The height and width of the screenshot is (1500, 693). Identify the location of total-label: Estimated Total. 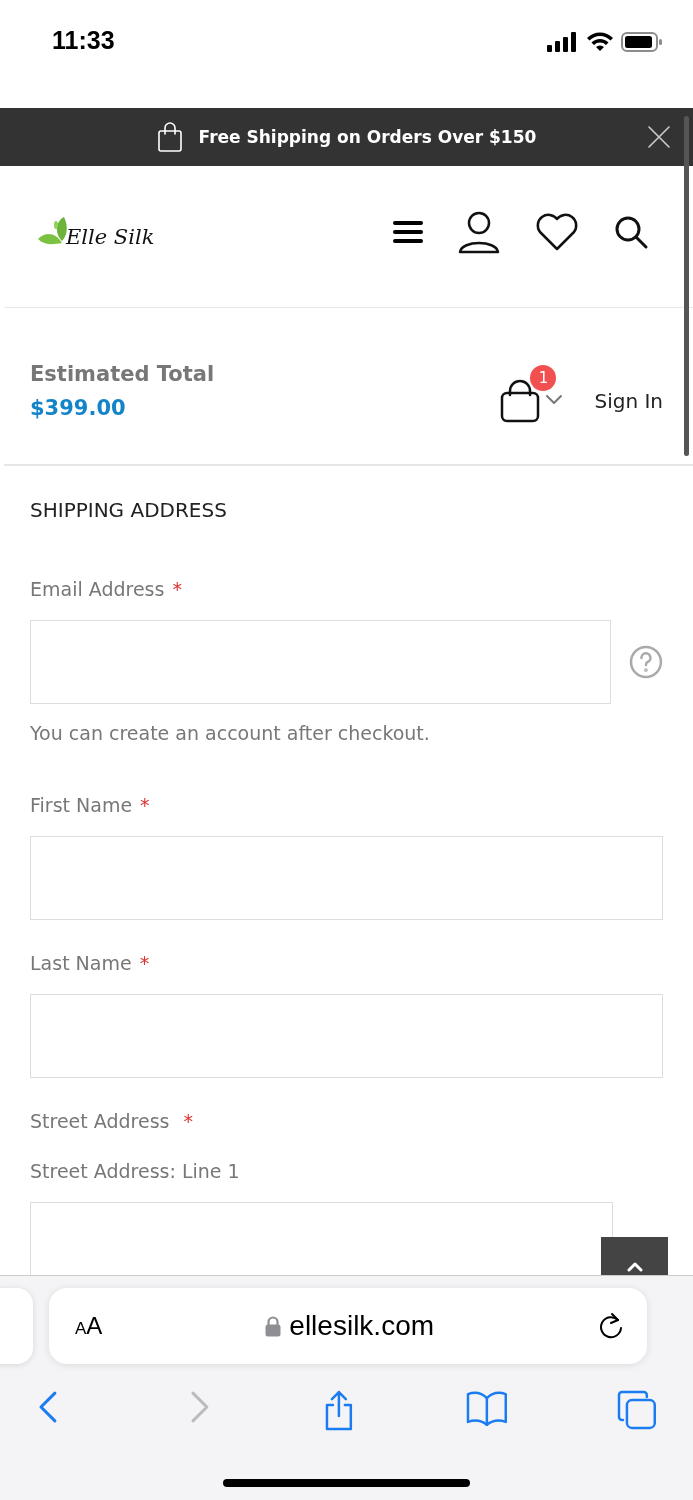
(122, 374).